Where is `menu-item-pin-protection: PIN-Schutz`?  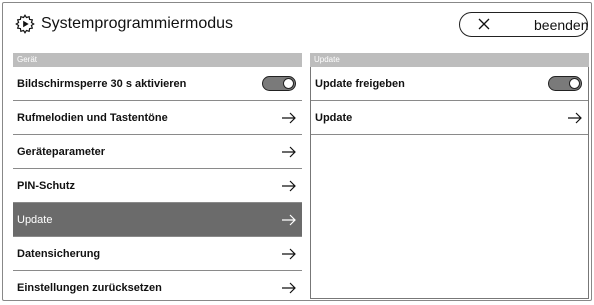 menu-item-pin-protection: PIN-Schutz is located at coordinates (157, 186).